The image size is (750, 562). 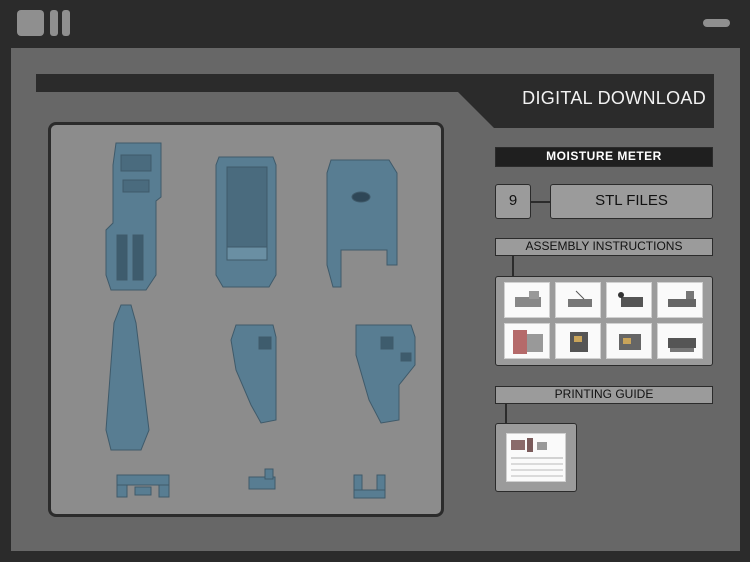 I want to click on minimize-icon, so click(x=716, y=23).